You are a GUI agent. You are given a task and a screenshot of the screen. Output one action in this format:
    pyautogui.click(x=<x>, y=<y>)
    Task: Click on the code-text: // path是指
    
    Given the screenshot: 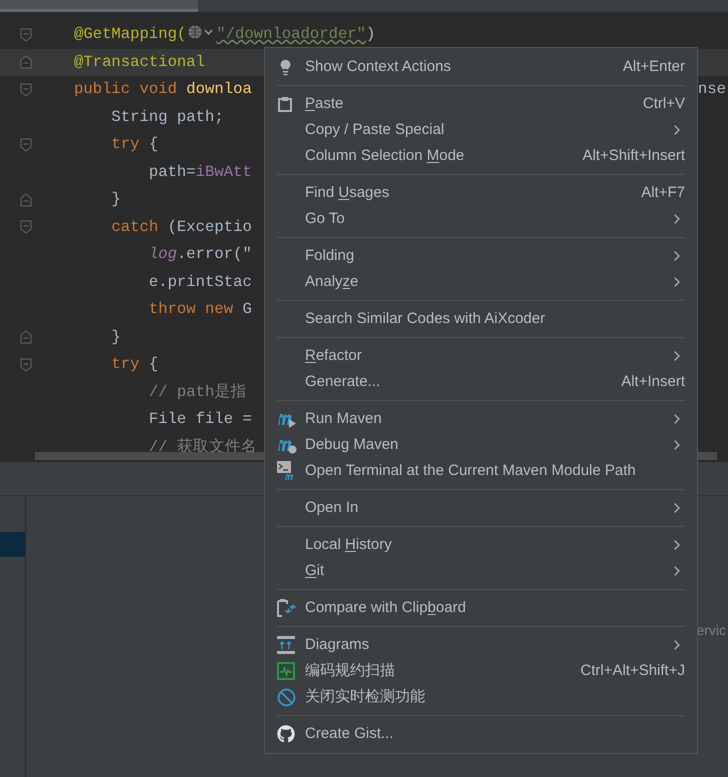 What is the action you would take?
    pyautogui.click(x=197, y=392)
    